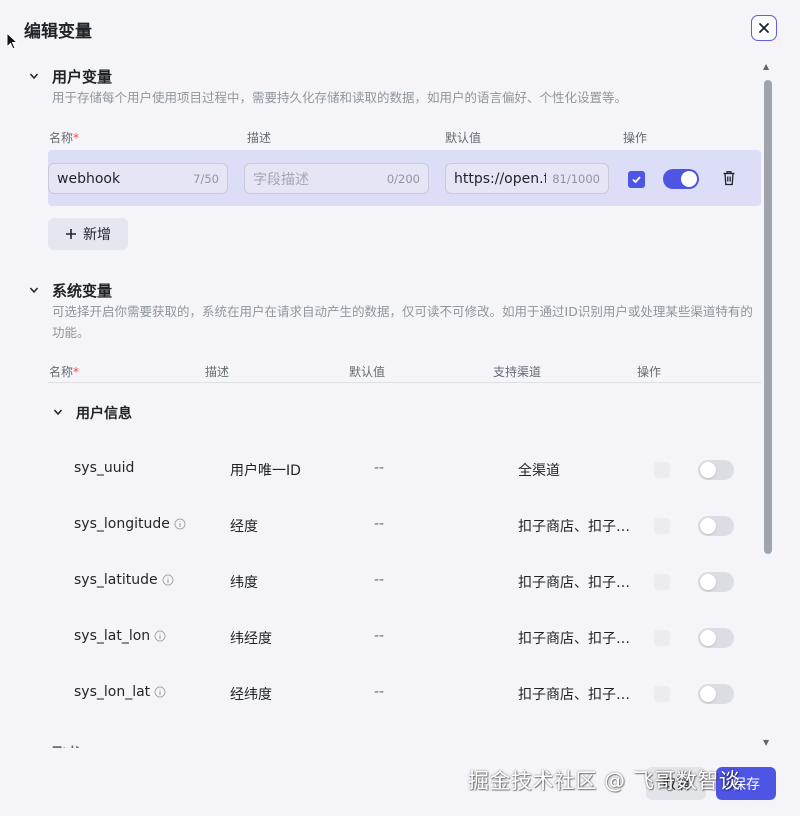  What do you see at coordinates (768, 317) in the screenshot?
I see `scrollbar-thumb` at bounding box center [768, 317].